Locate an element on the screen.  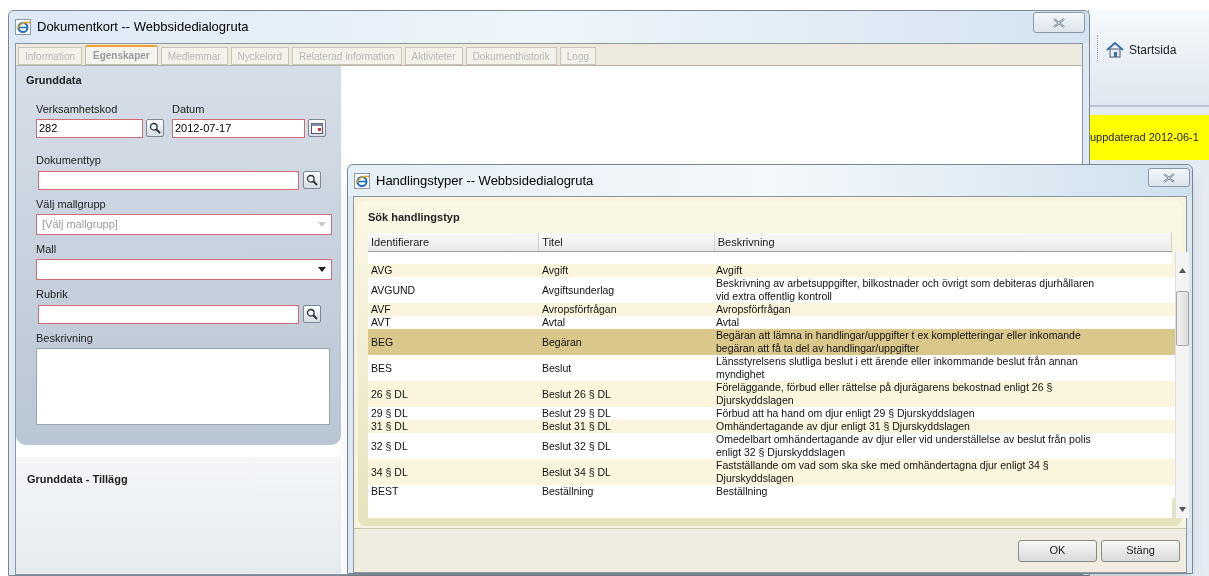
dialog-button: OK is located at coordinates (1057, 550).